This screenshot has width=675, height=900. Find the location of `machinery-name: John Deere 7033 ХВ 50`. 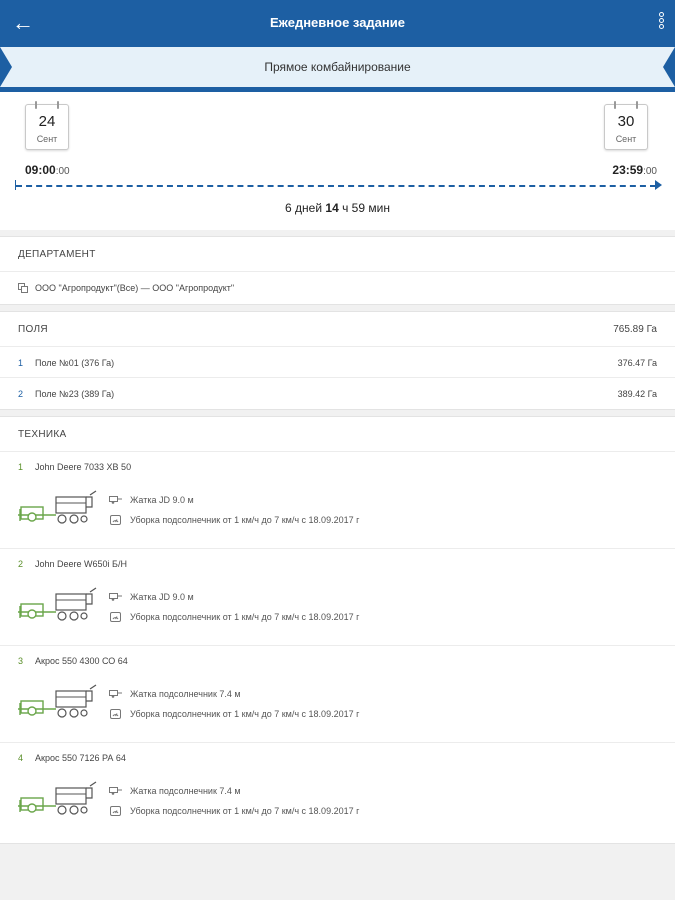

machinery-name: John Deere 7033 ХВ 50 is located at coordinates (83, 467).